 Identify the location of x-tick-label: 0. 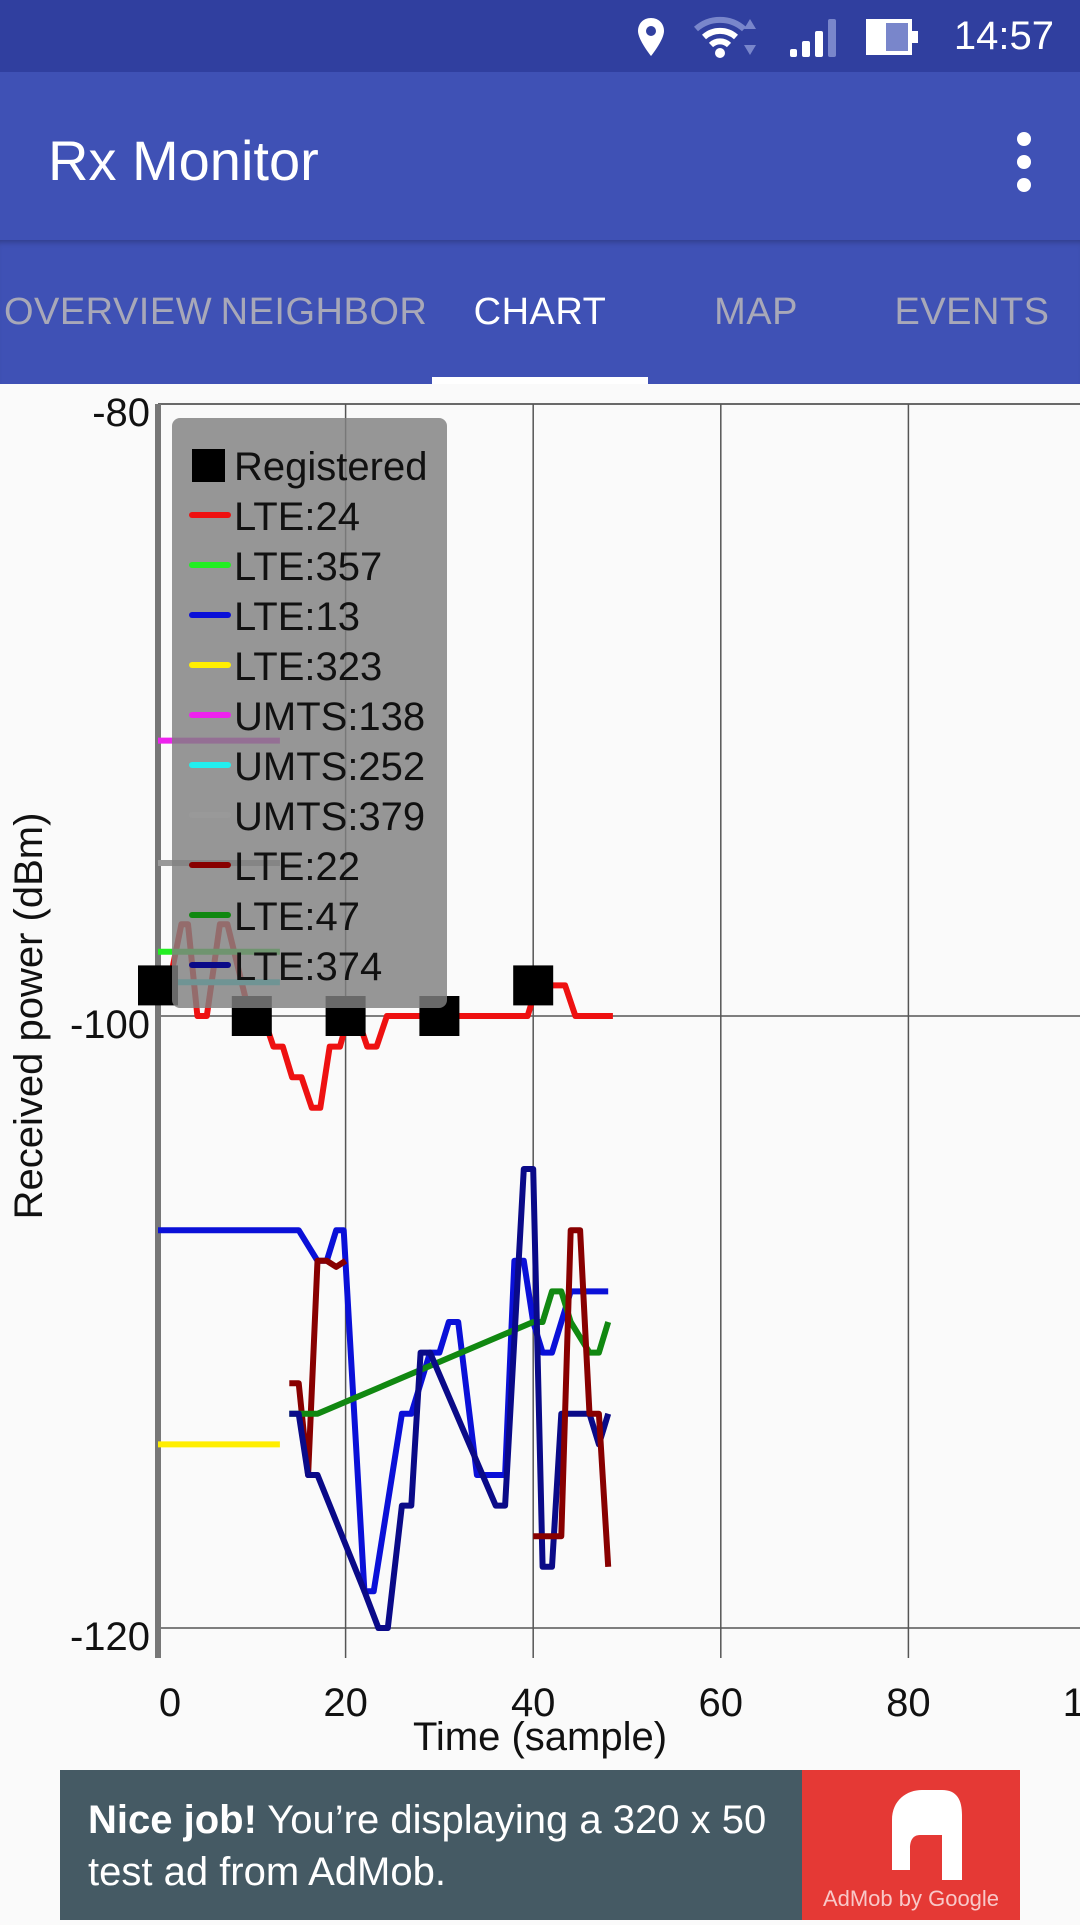
(170, 1703).